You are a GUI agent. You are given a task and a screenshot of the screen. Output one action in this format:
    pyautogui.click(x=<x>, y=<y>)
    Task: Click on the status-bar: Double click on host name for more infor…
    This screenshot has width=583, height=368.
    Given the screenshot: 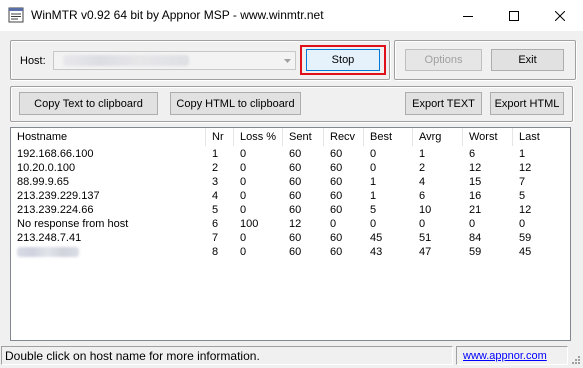 What is the action you would take?
    pyautogui.click(x=291, y=356)
    